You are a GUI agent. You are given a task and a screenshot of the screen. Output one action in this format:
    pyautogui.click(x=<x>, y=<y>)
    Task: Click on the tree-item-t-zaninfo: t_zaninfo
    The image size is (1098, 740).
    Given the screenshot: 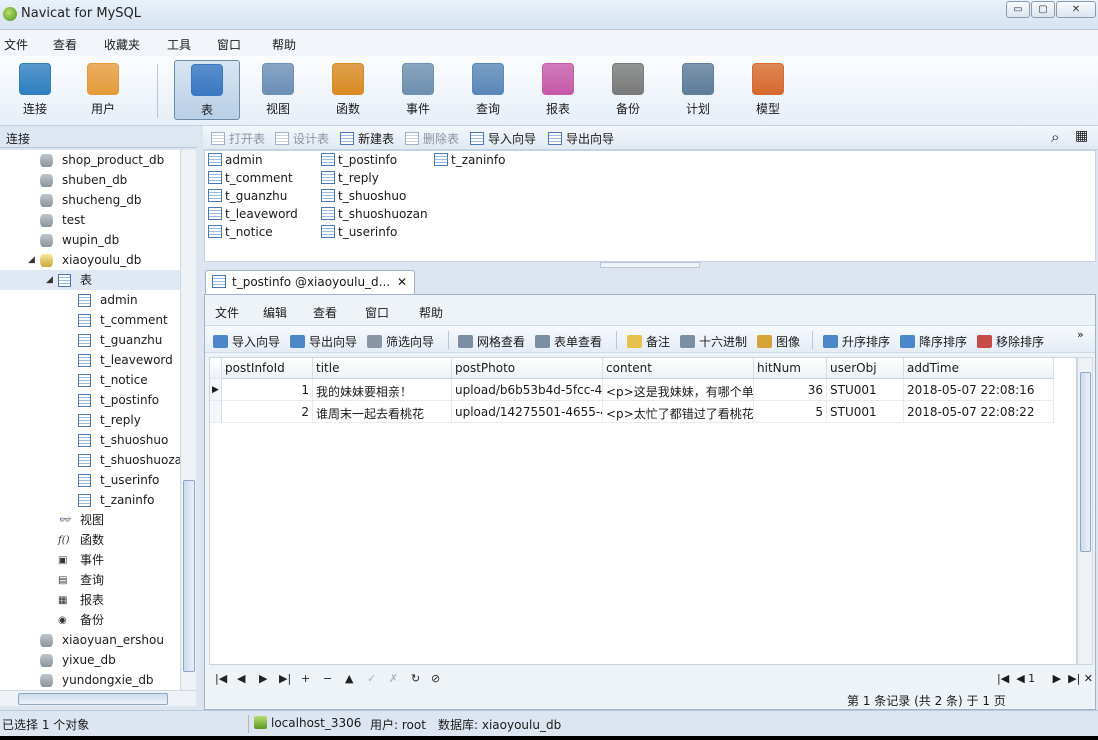 What is the action you would take?
    pyautogui.click(x=90, y=500)
    